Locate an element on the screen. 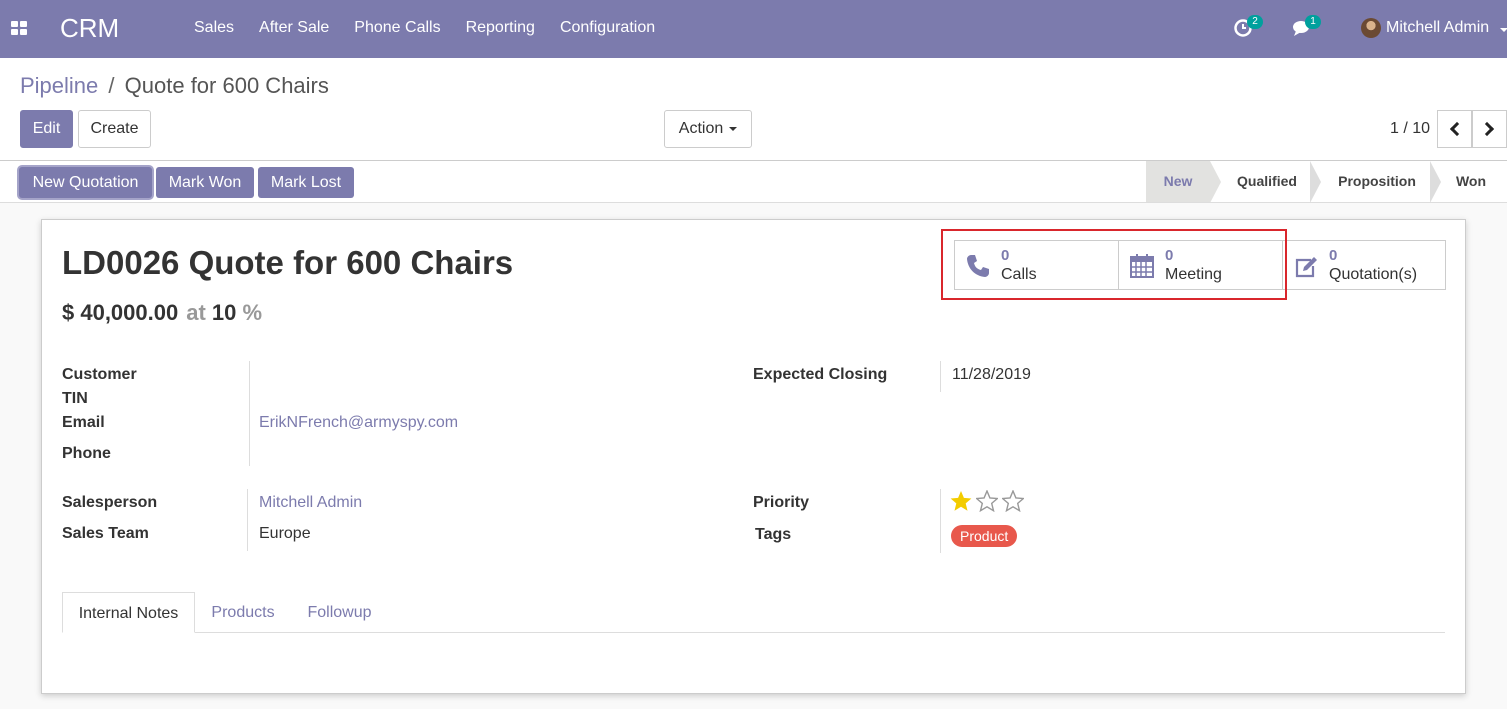  percent-sign: % is located at coordinates (252, 312).